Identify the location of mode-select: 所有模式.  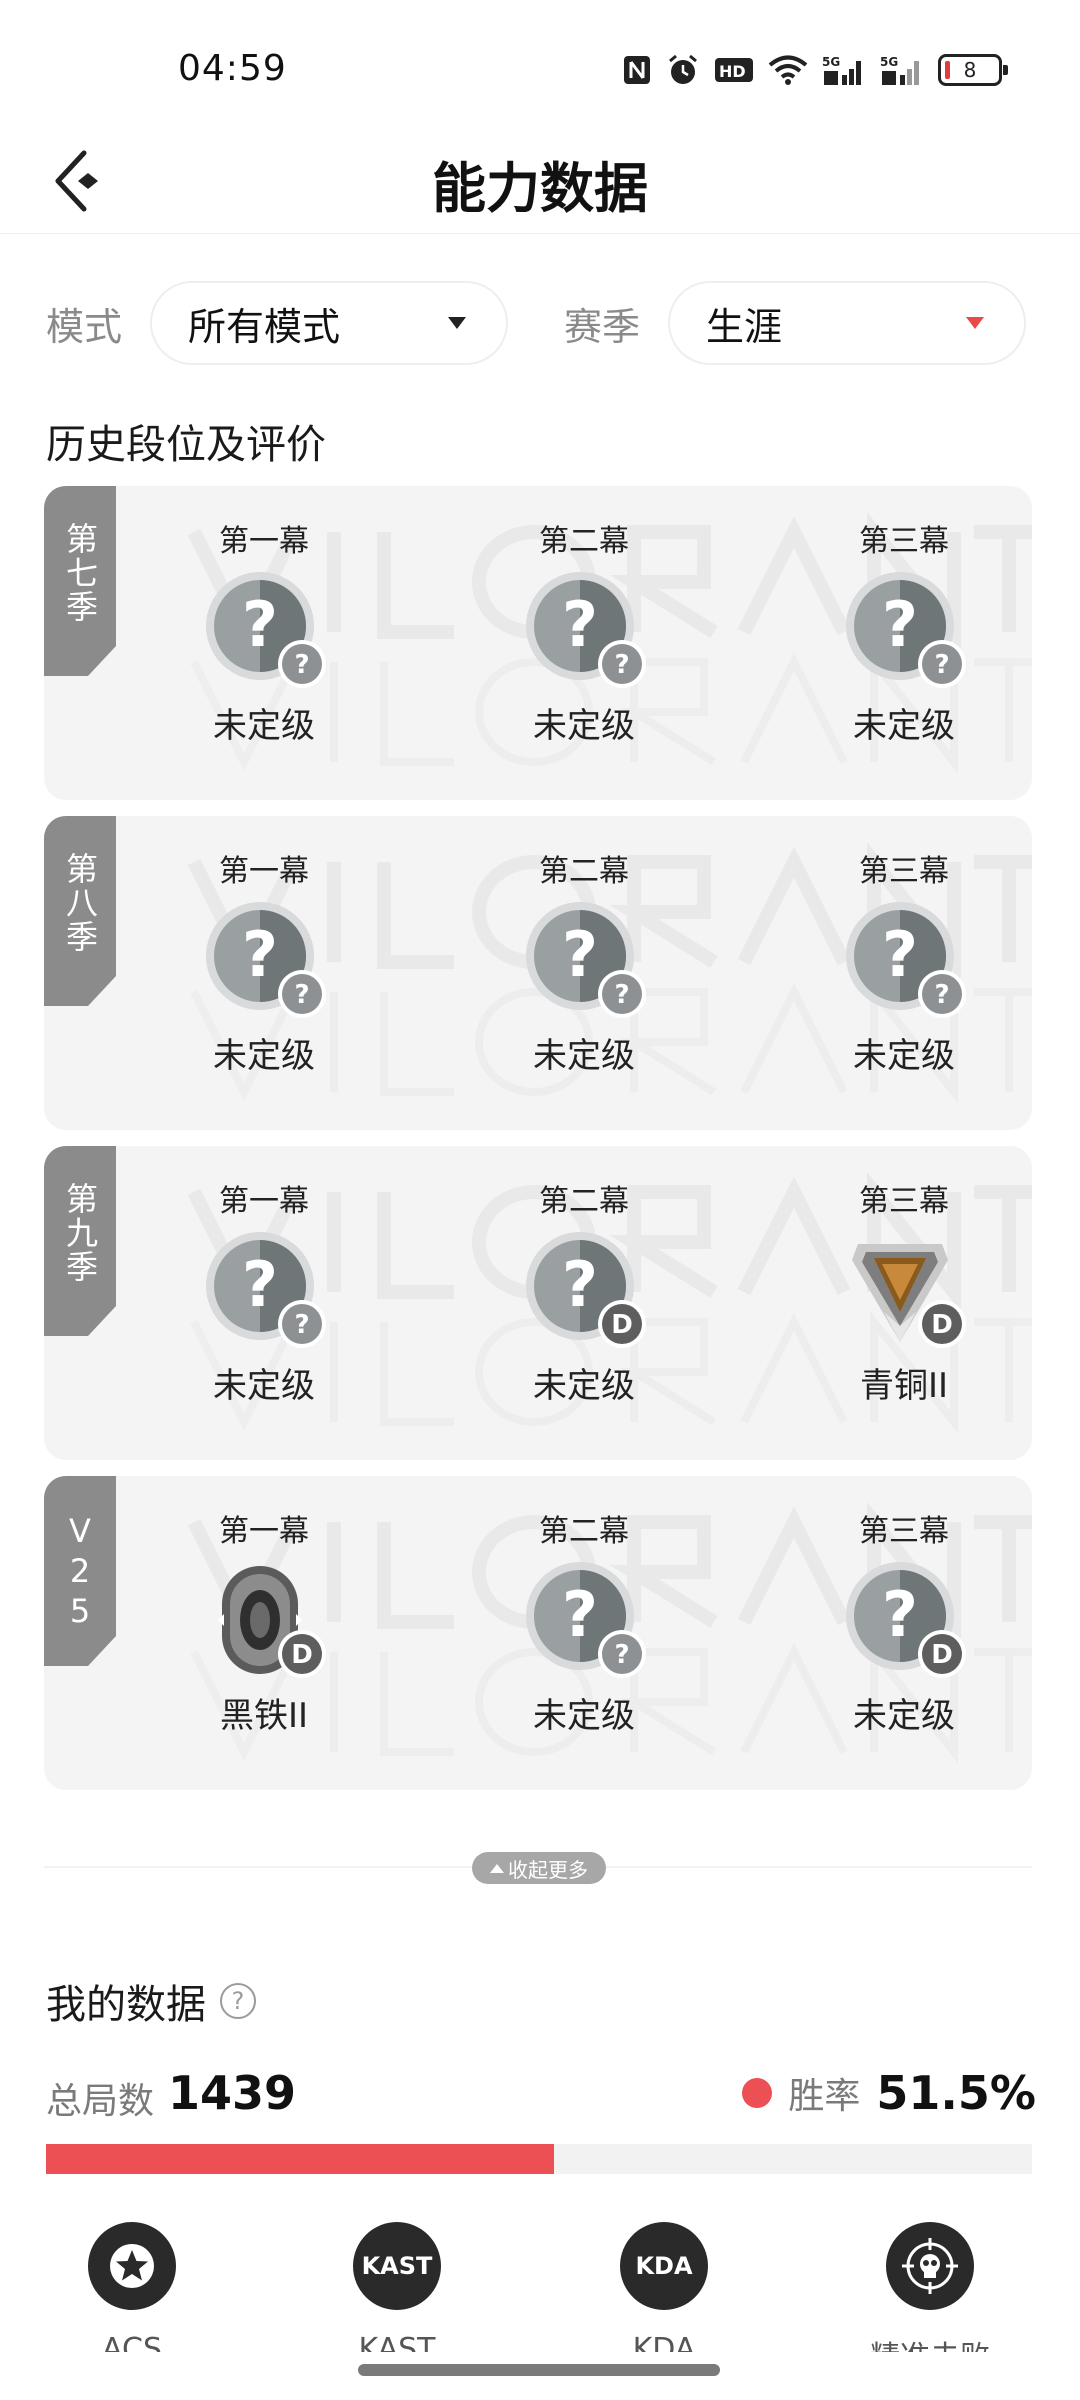
(329, 323).